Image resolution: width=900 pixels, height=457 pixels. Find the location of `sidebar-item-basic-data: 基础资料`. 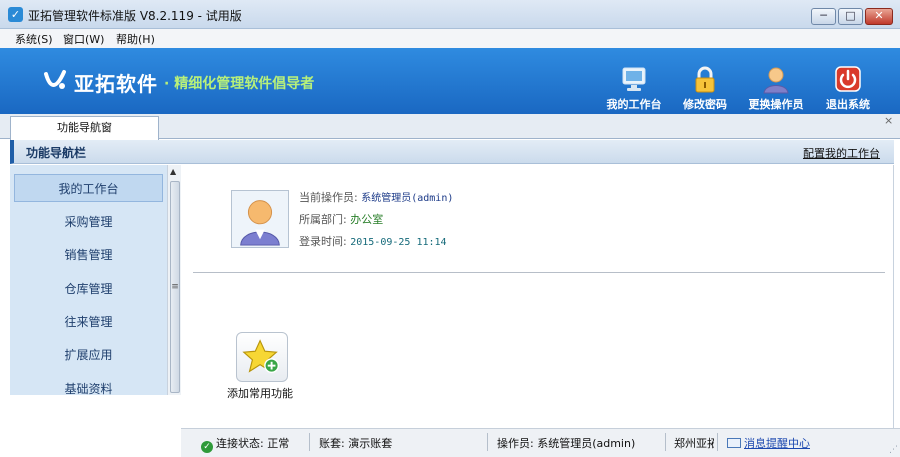

sidebar-item-basic-data: 基础资料 is located at coordinates (88, 385).